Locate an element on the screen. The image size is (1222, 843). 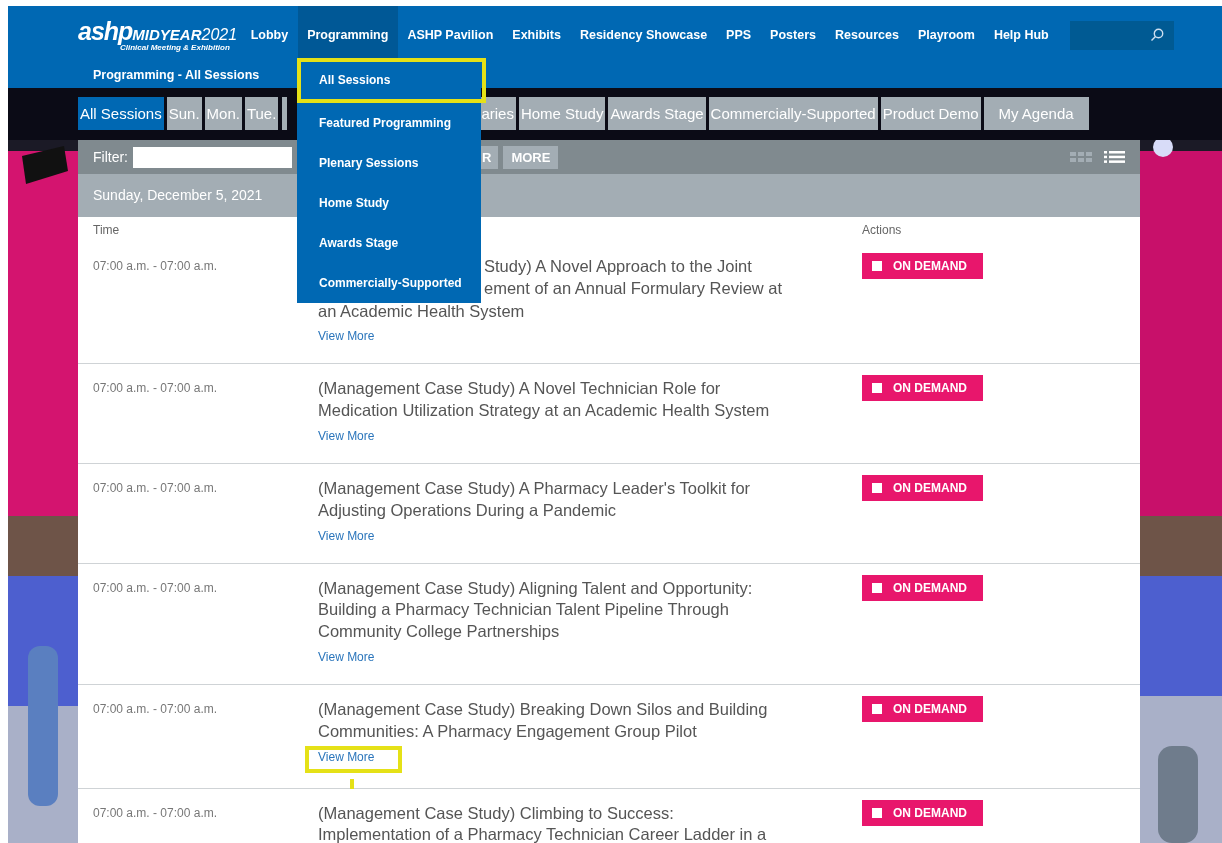
session-title: (Management Case Study) A Pharmacy Leader's Toolkit for Adjusting Operations During a Pandemic is located at coordinates (535, 499).